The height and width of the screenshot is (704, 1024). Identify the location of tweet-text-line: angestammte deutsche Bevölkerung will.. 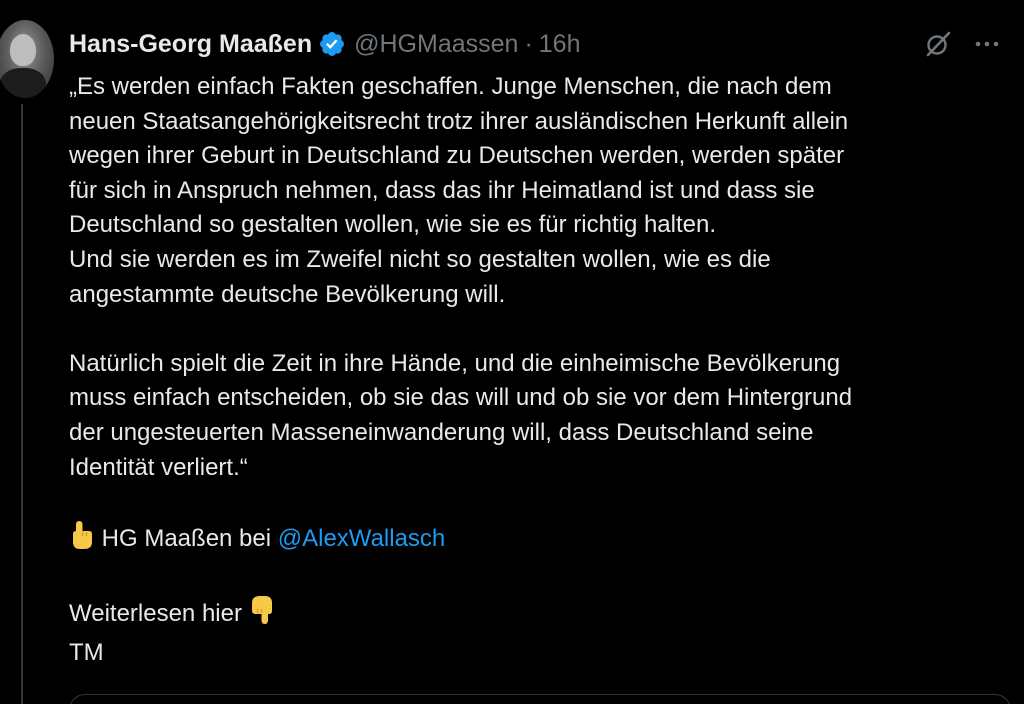
(287, 294).